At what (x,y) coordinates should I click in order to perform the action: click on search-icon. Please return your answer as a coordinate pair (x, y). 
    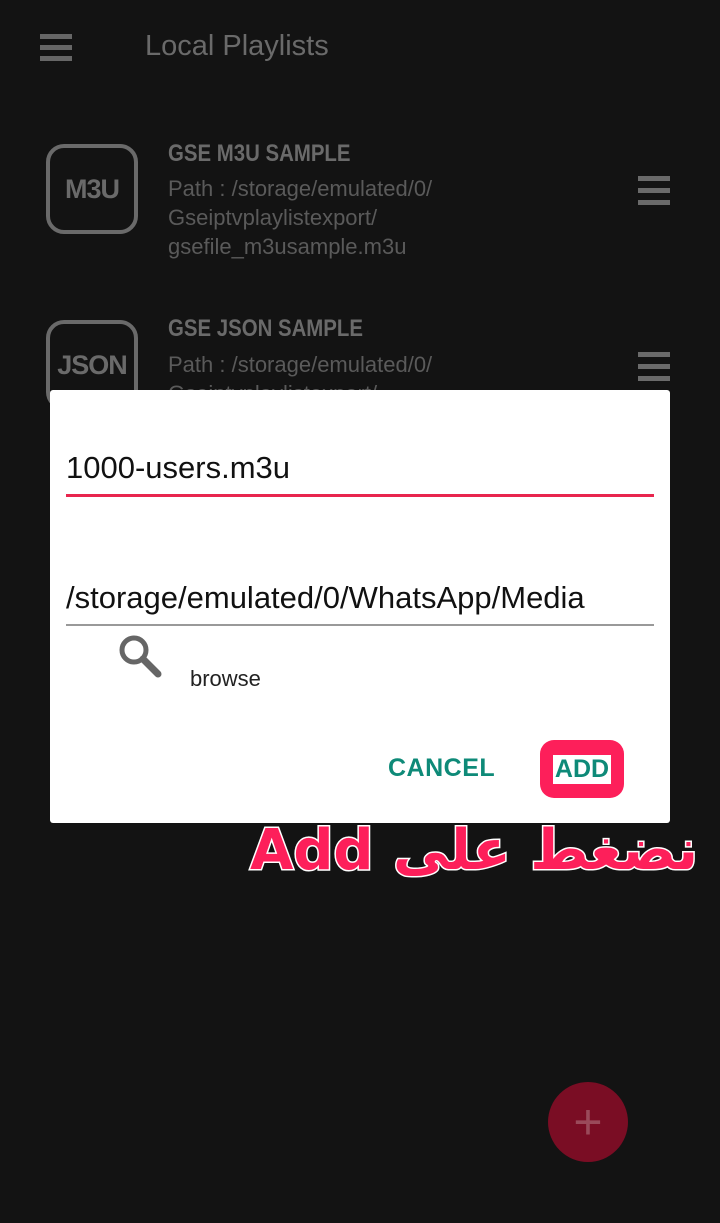
    Looking at the image, I should click on (141, 655).